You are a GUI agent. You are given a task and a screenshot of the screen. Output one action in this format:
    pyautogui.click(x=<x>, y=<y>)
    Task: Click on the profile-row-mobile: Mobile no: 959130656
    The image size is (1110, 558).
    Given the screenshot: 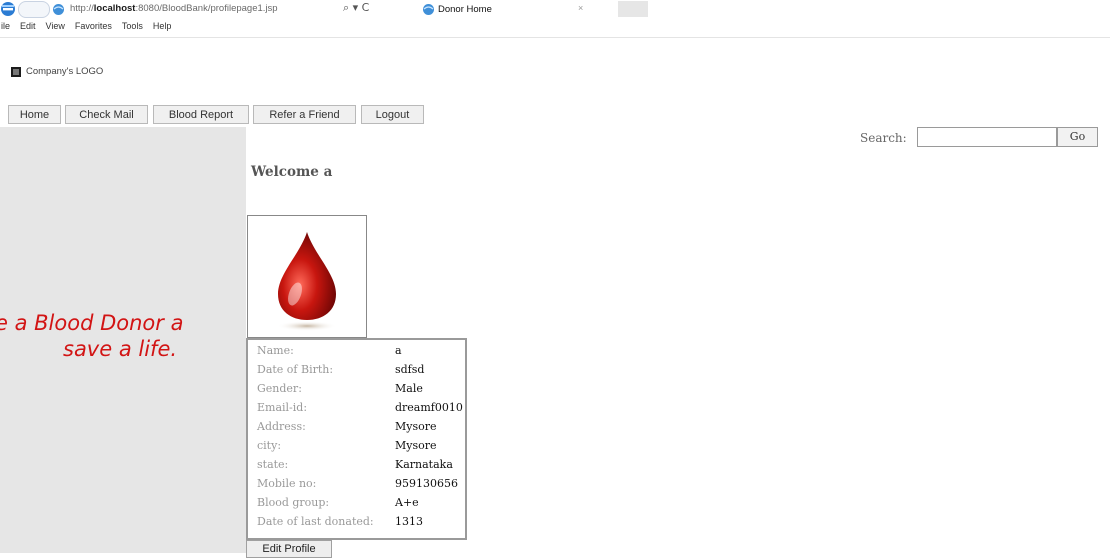 What is the action you would take?
    pyautogui.click(x=362, y=486)
    